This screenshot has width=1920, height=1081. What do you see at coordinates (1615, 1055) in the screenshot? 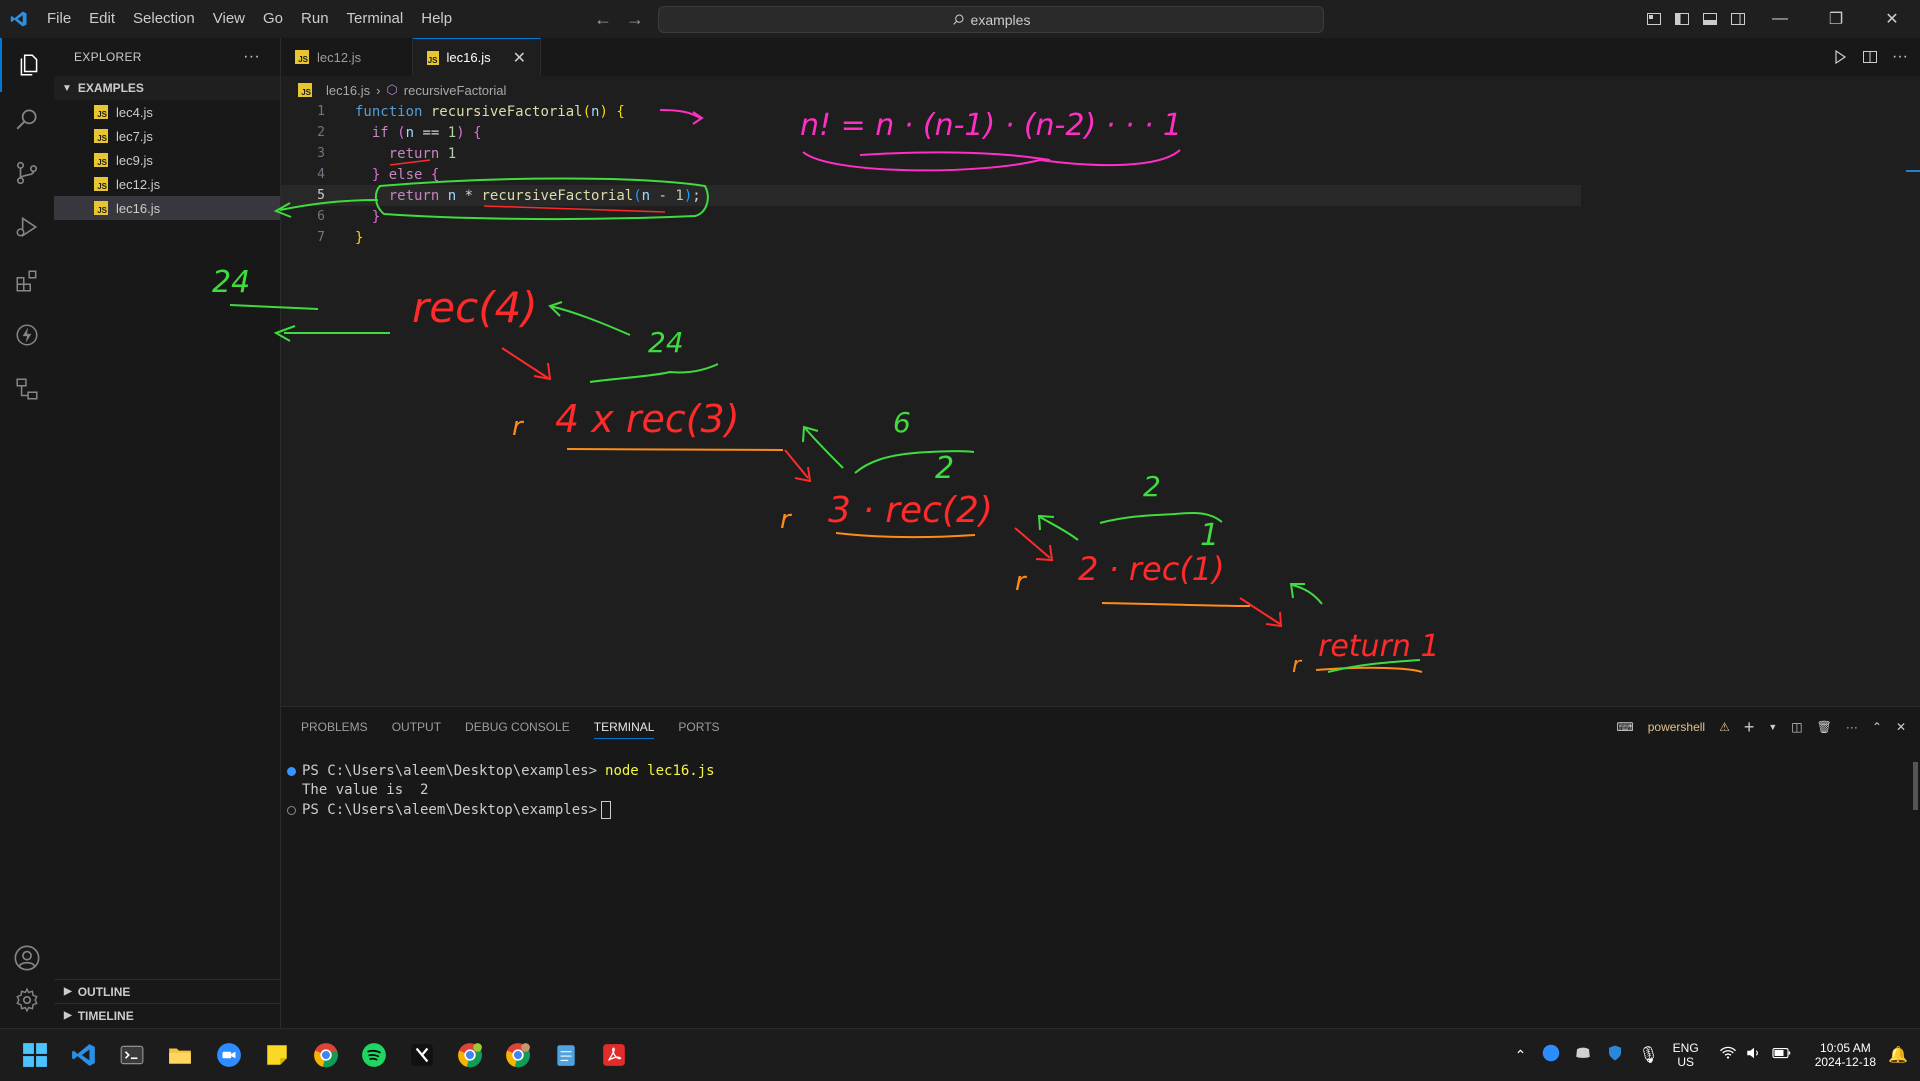
I see `defender-tray-icon` at bounding box center [1615, 1055].